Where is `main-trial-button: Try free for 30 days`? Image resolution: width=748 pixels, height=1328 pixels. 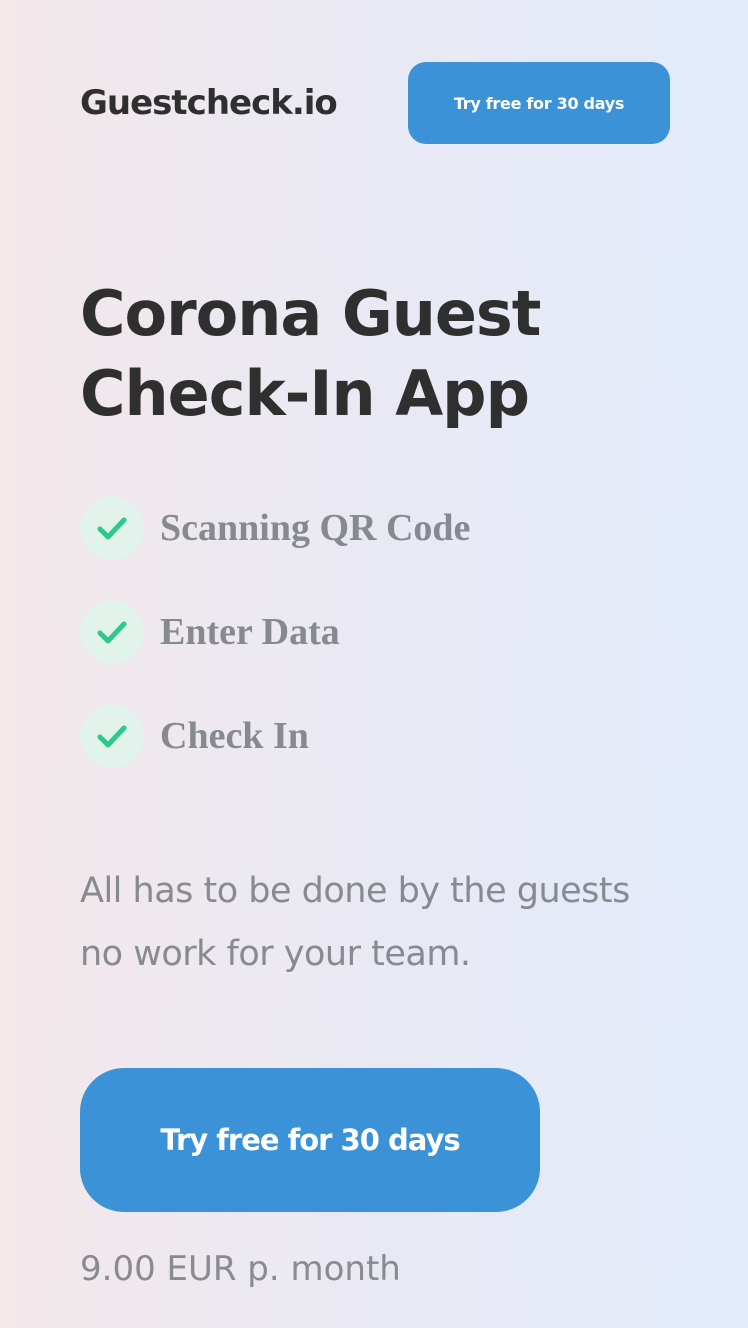
main-trial-button: Try free for 30 days is located at coordinates (310, 1140).